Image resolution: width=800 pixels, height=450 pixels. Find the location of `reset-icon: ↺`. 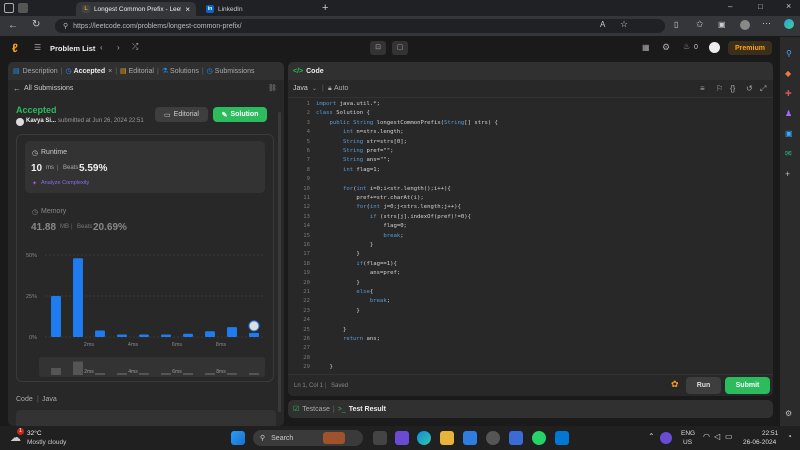

reset-icon: ↺ is located at coordinates (749, 88).